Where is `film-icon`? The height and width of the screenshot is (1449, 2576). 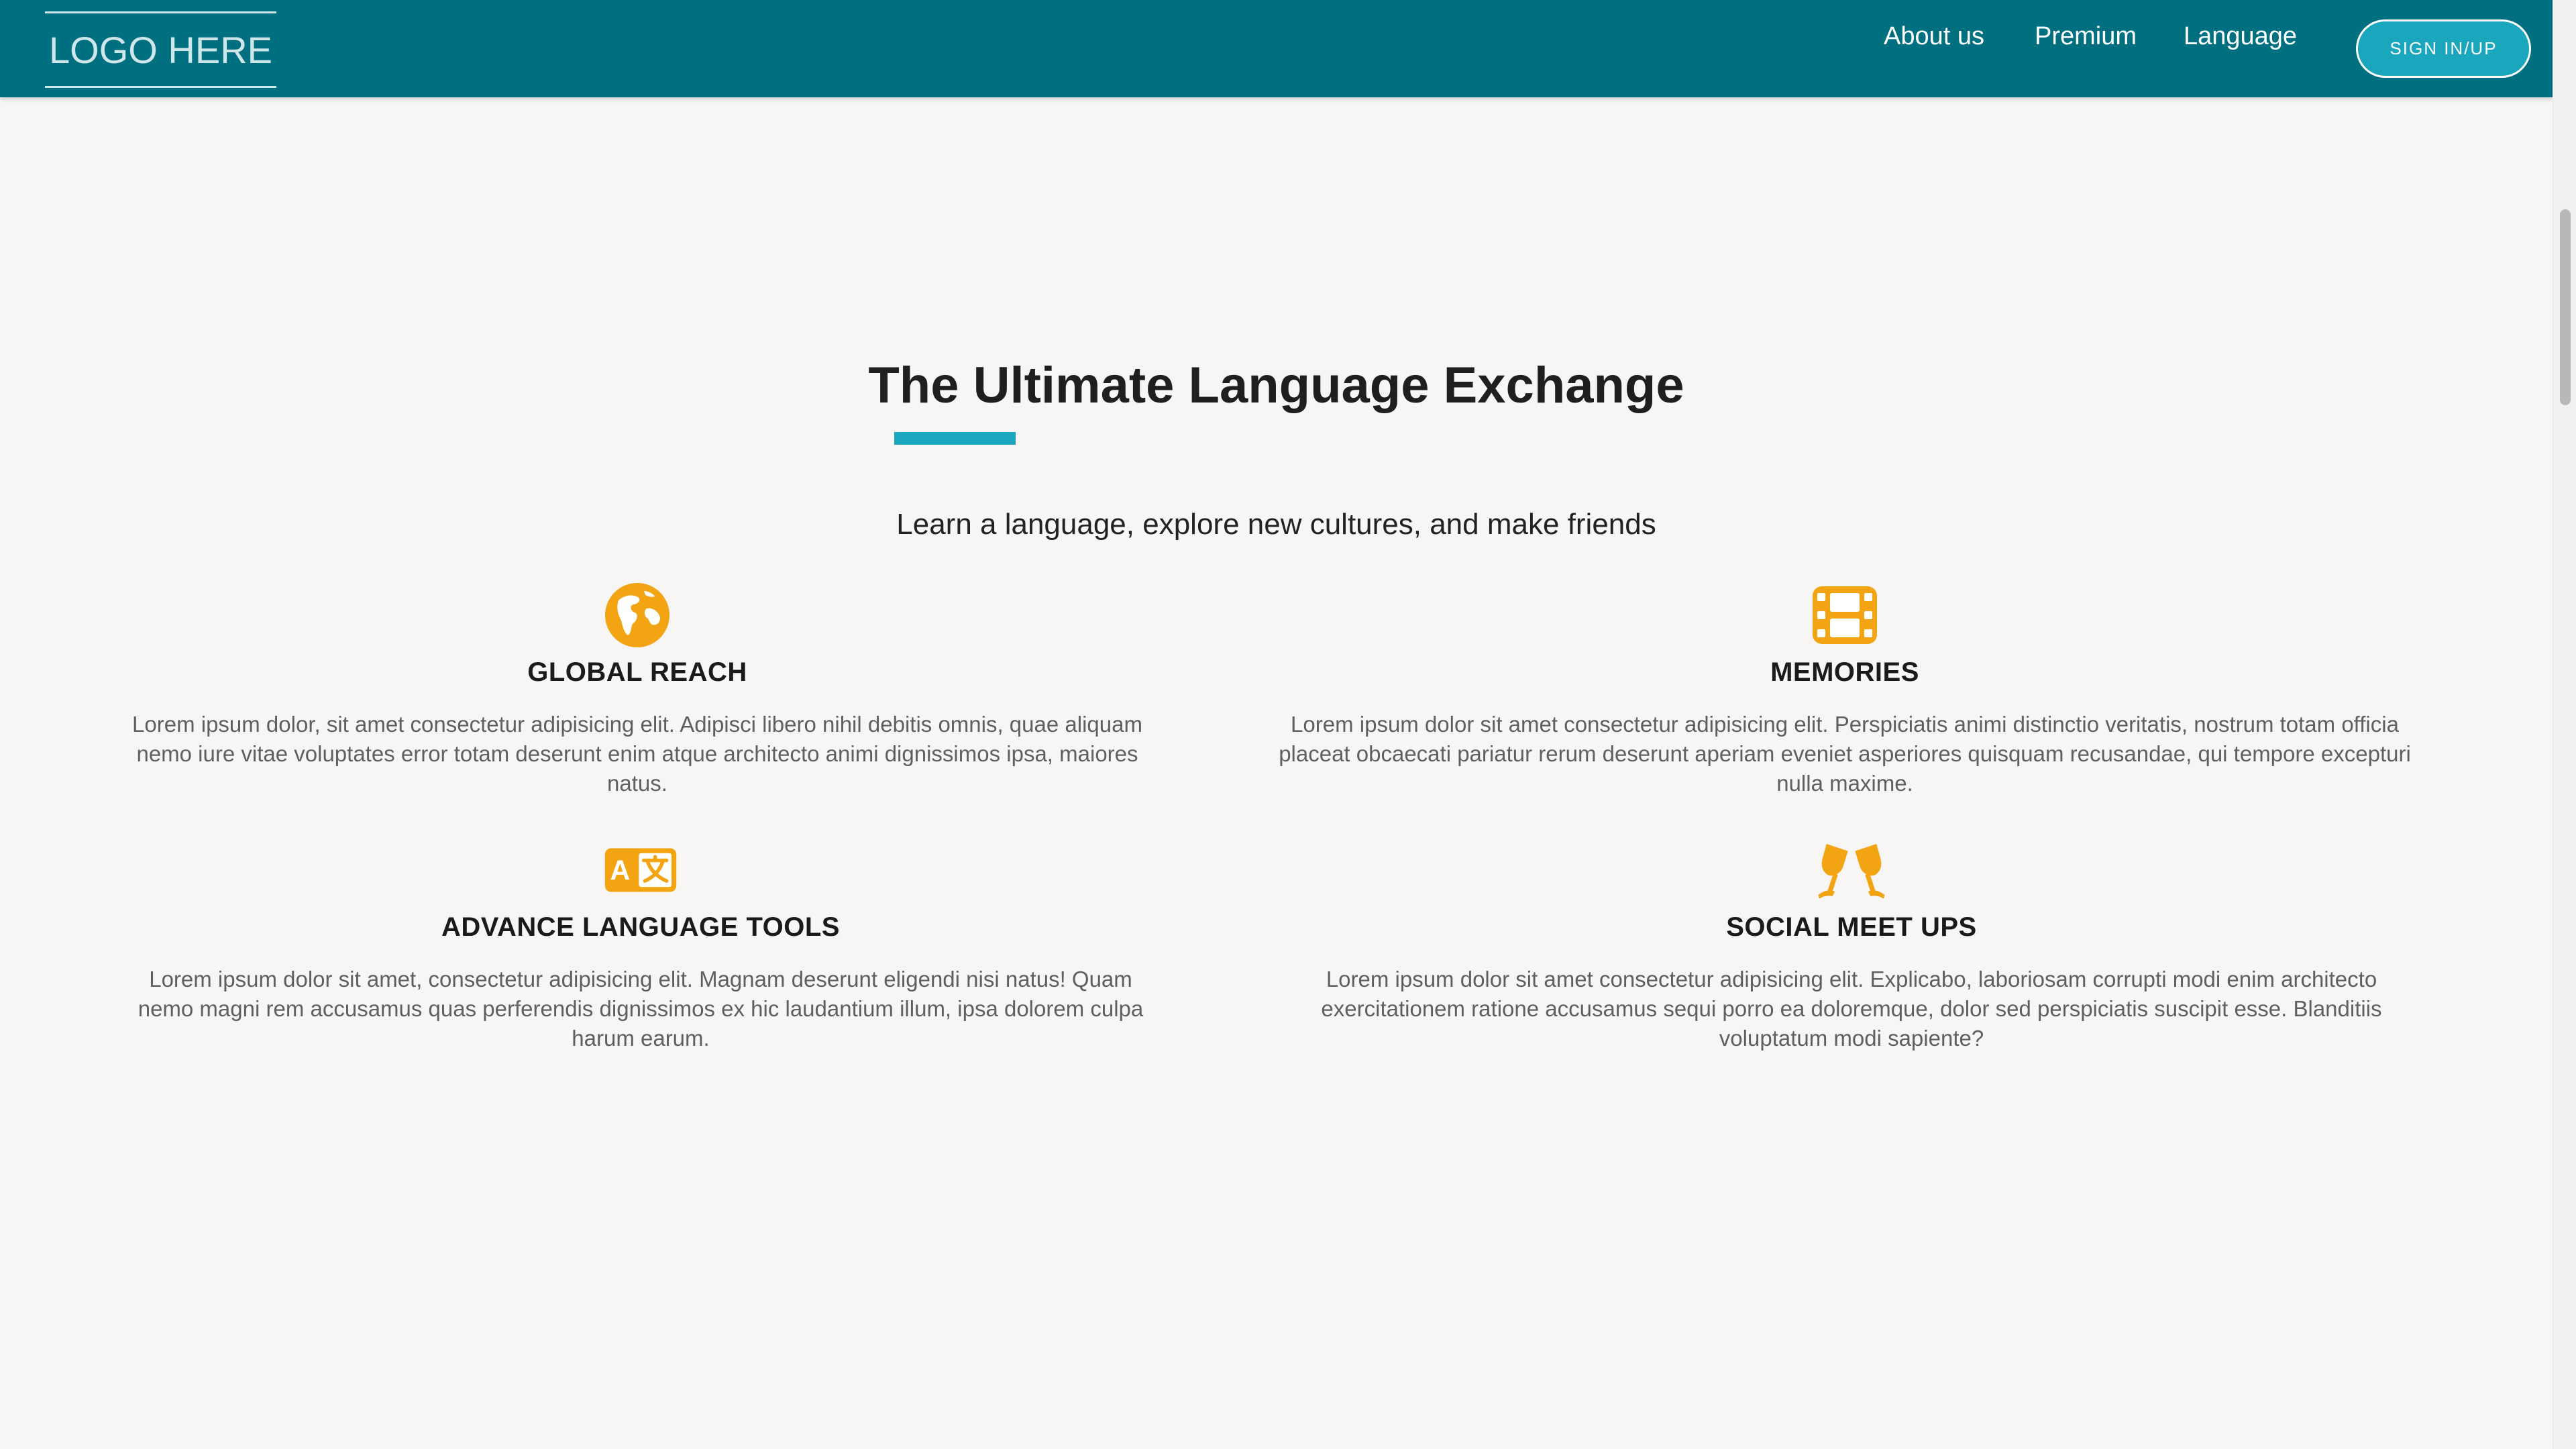 film-icon is located at coordinates (1845, 615).